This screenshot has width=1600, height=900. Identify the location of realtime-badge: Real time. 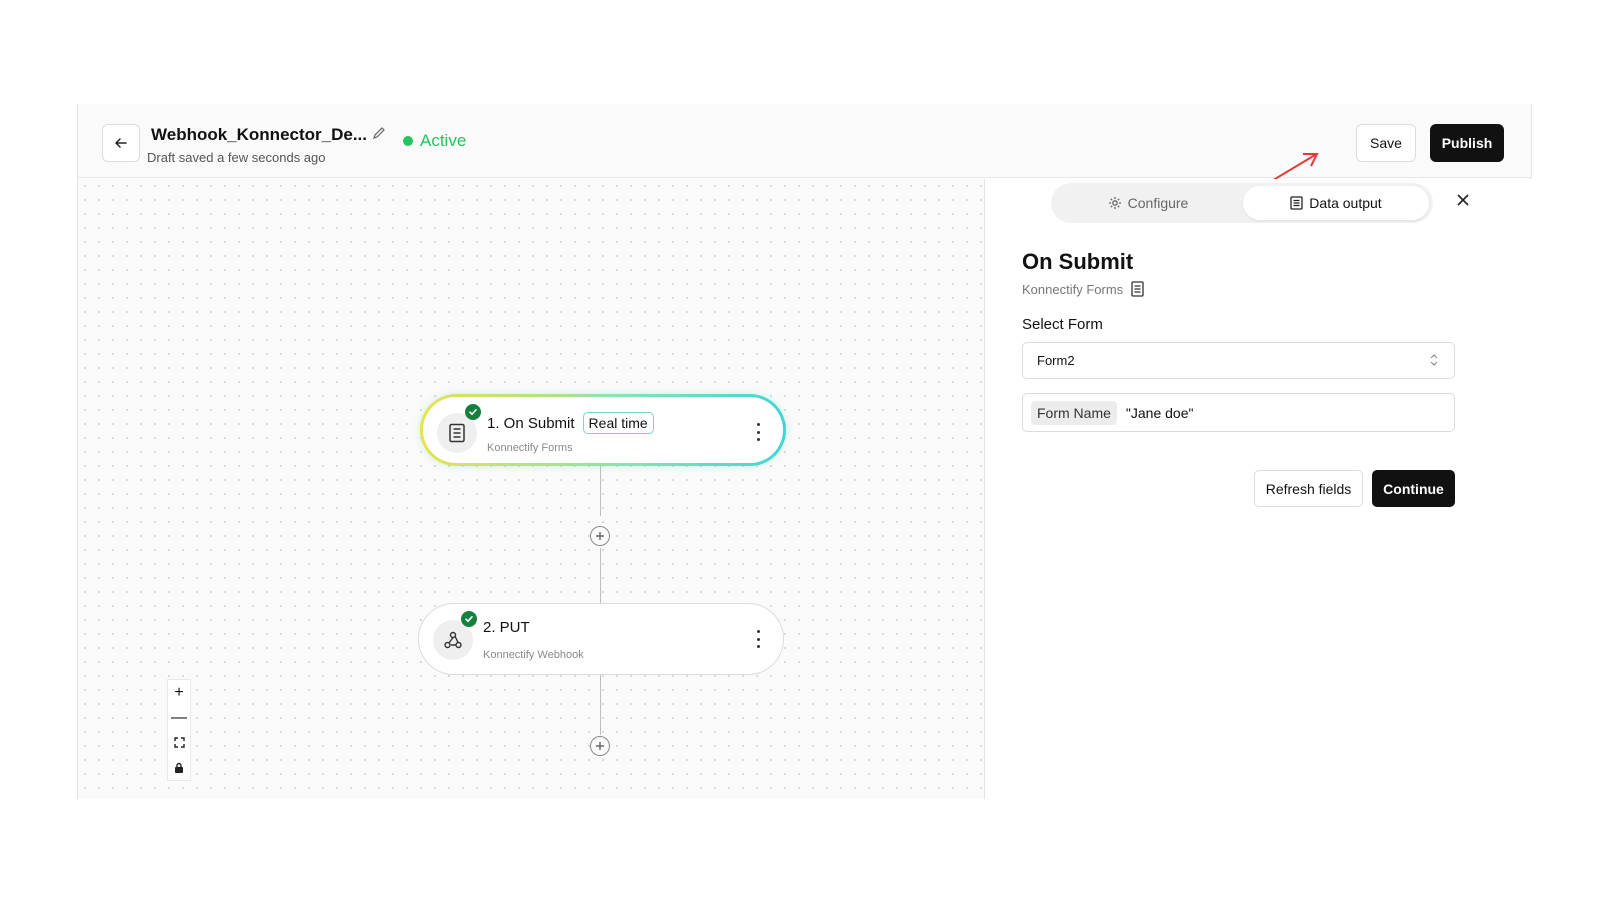
(618, 423).